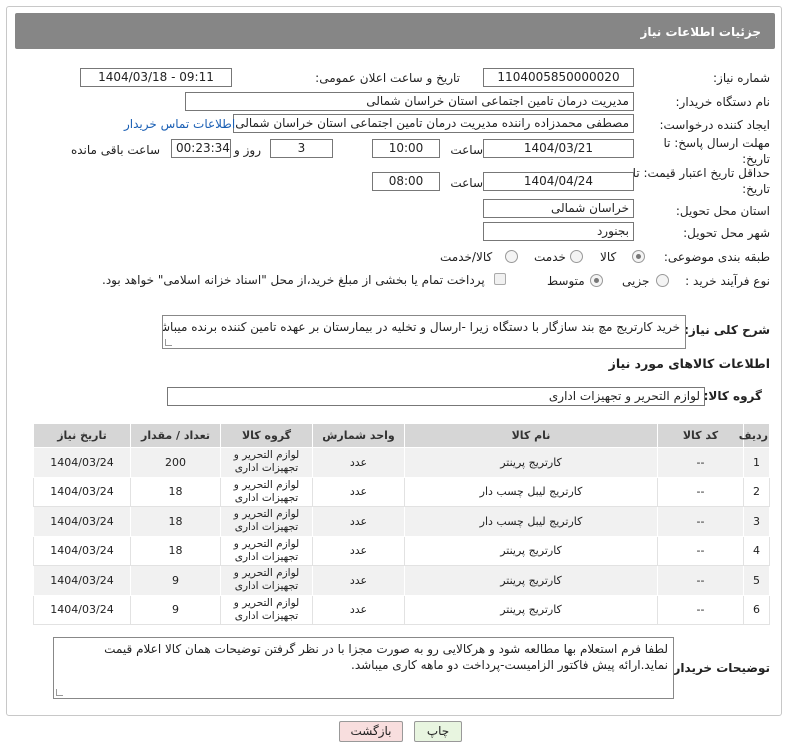 This screenshot has width=788, height=756. Describe the element at coordinates (266, 435) in the screenshot. I see `col-header-group: گروه کالا` at that location.